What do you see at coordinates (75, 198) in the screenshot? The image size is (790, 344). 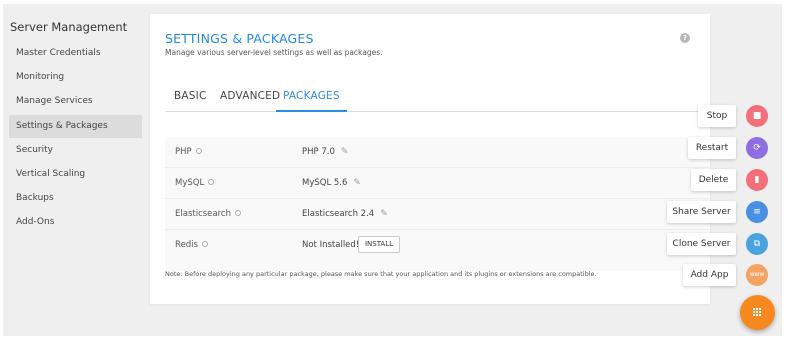 I see `sidebar-item-backups: Backups` at bounding box center [75, 198].